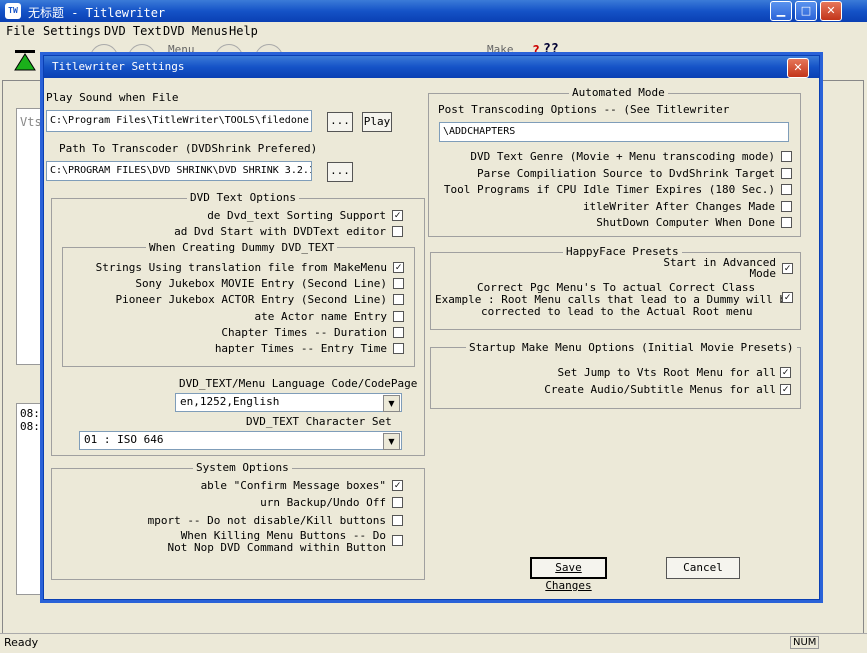 This screenshot has height=653, width=867. What do you see at coordinates (300, 348) in the screenshot?
I see `chapter-entry-label: hapter Times -- Entry Time` at bounding box center [300, 348].